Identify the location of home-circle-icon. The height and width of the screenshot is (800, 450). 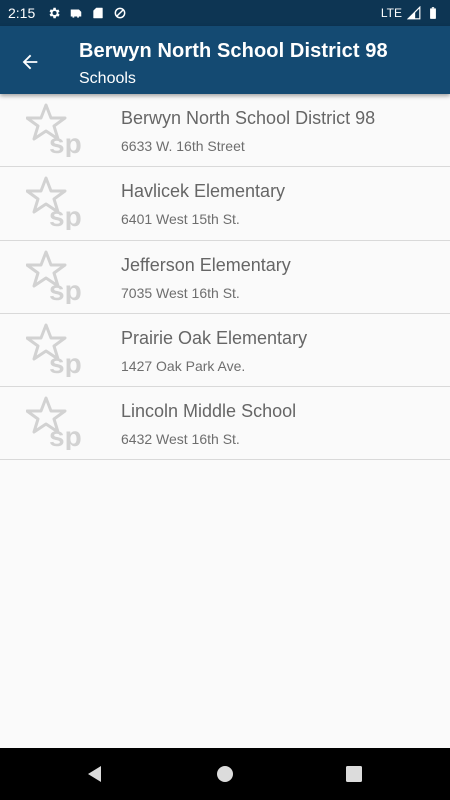
(225, 774).